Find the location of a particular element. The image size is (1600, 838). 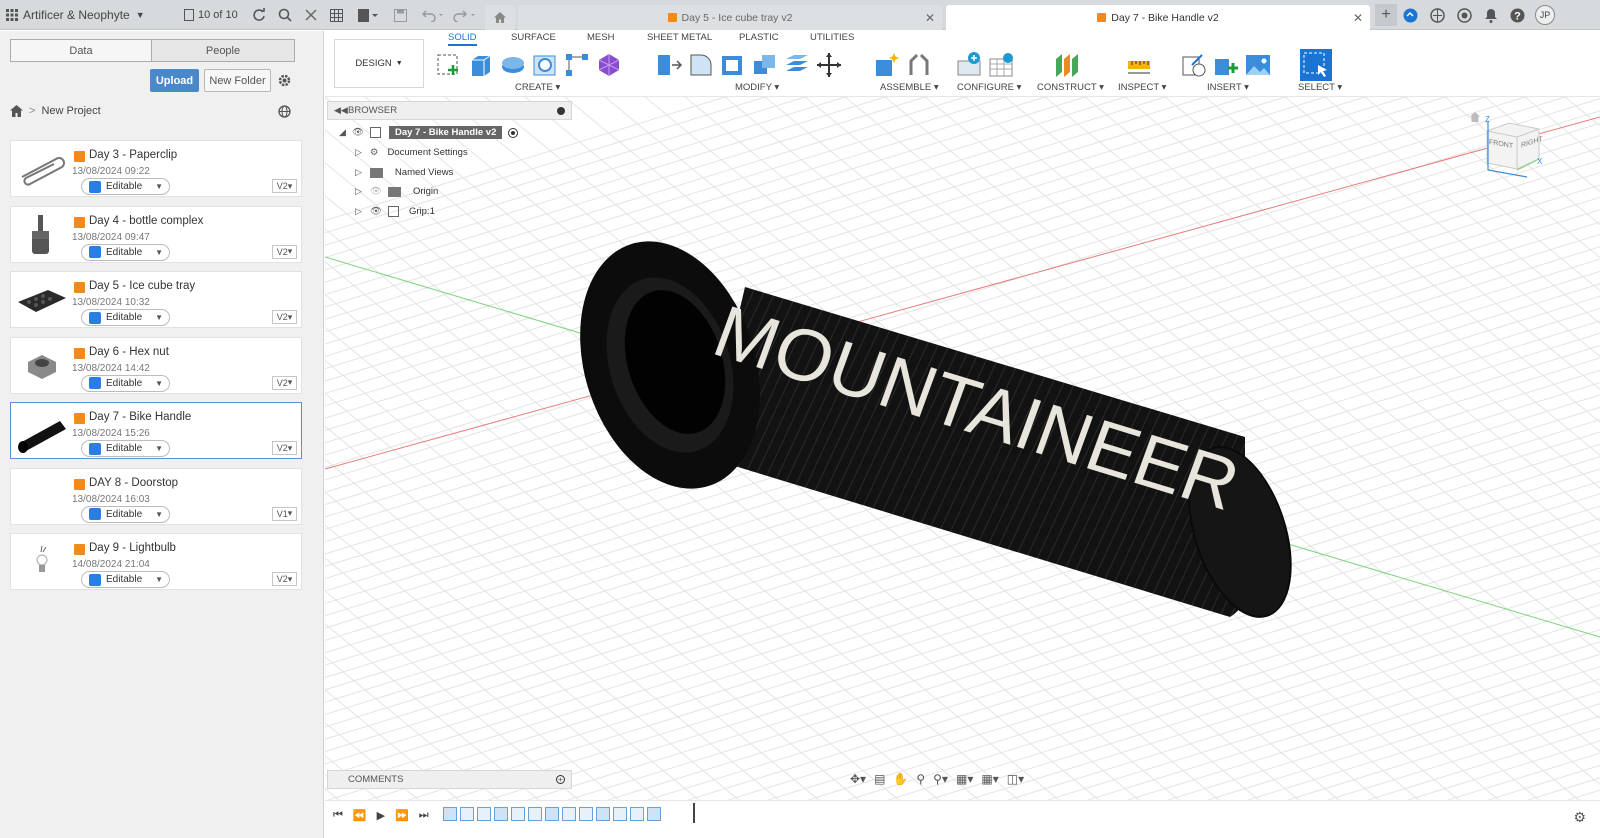

display-settings-icon: ▦▾ is located at coordinates (964, 779).